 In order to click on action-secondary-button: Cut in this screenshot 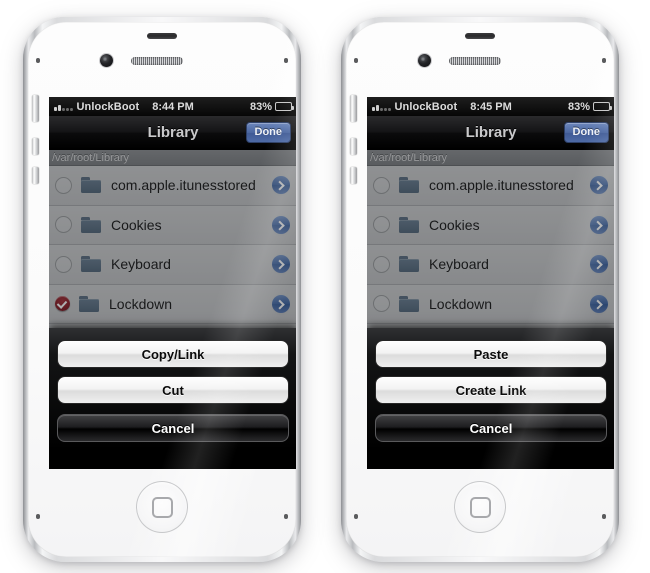, I will do `click(173, 390)`.